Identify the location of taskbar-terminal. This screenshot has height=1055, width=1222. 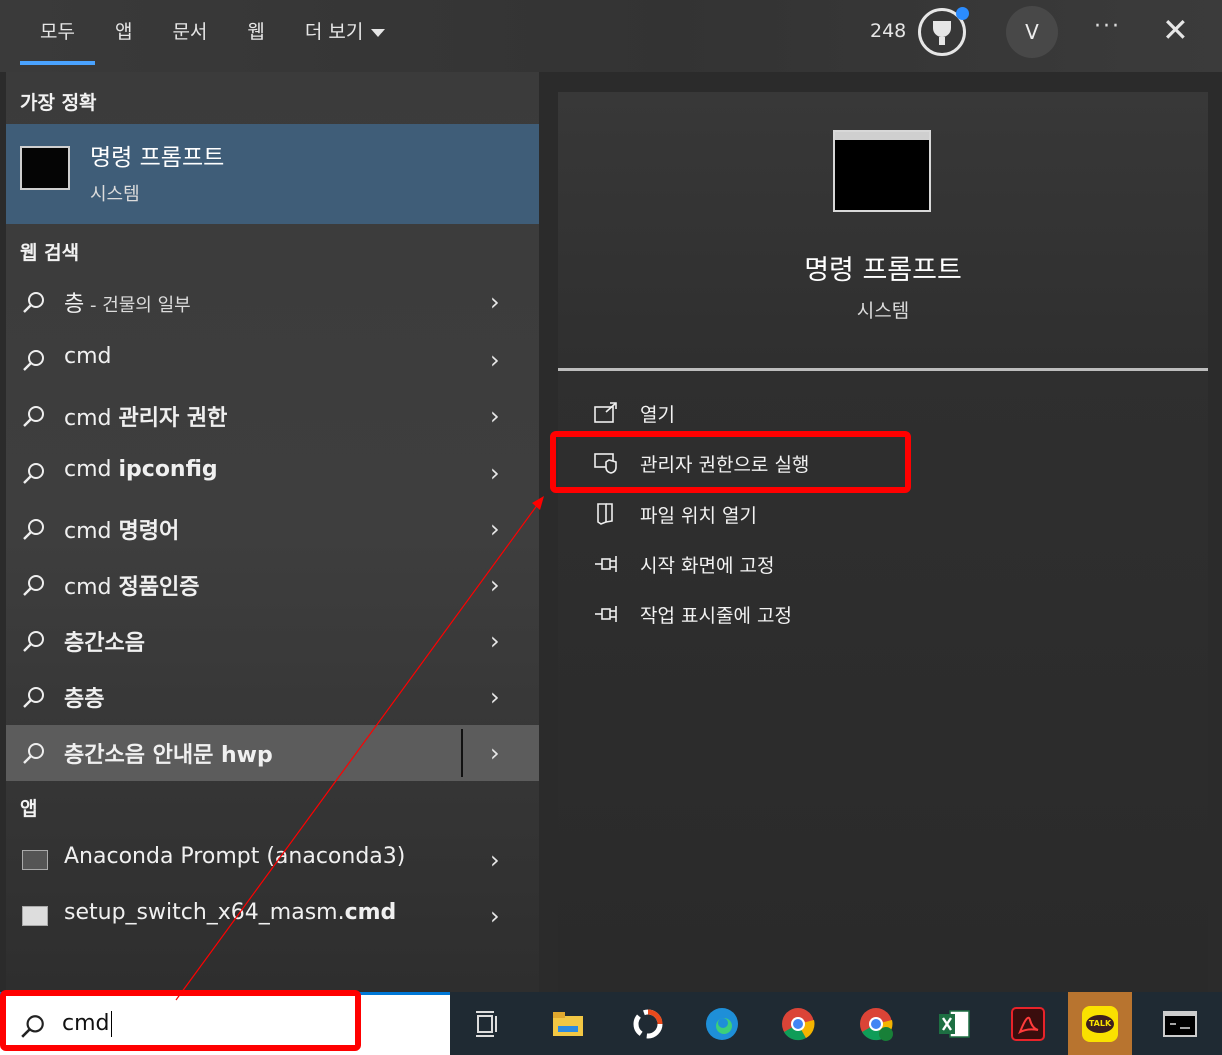
(1180, 1023).